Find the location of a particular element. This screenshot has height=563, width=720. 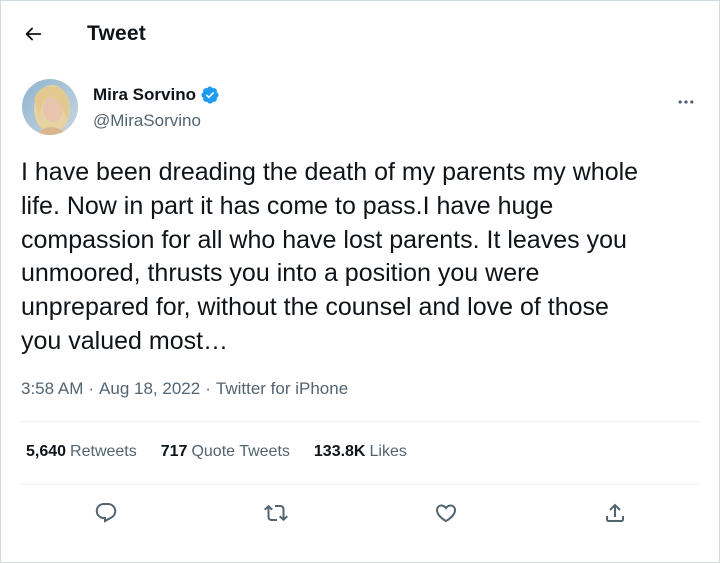

quotes-label: Quote Tweets is located at coordinates (240, 451).